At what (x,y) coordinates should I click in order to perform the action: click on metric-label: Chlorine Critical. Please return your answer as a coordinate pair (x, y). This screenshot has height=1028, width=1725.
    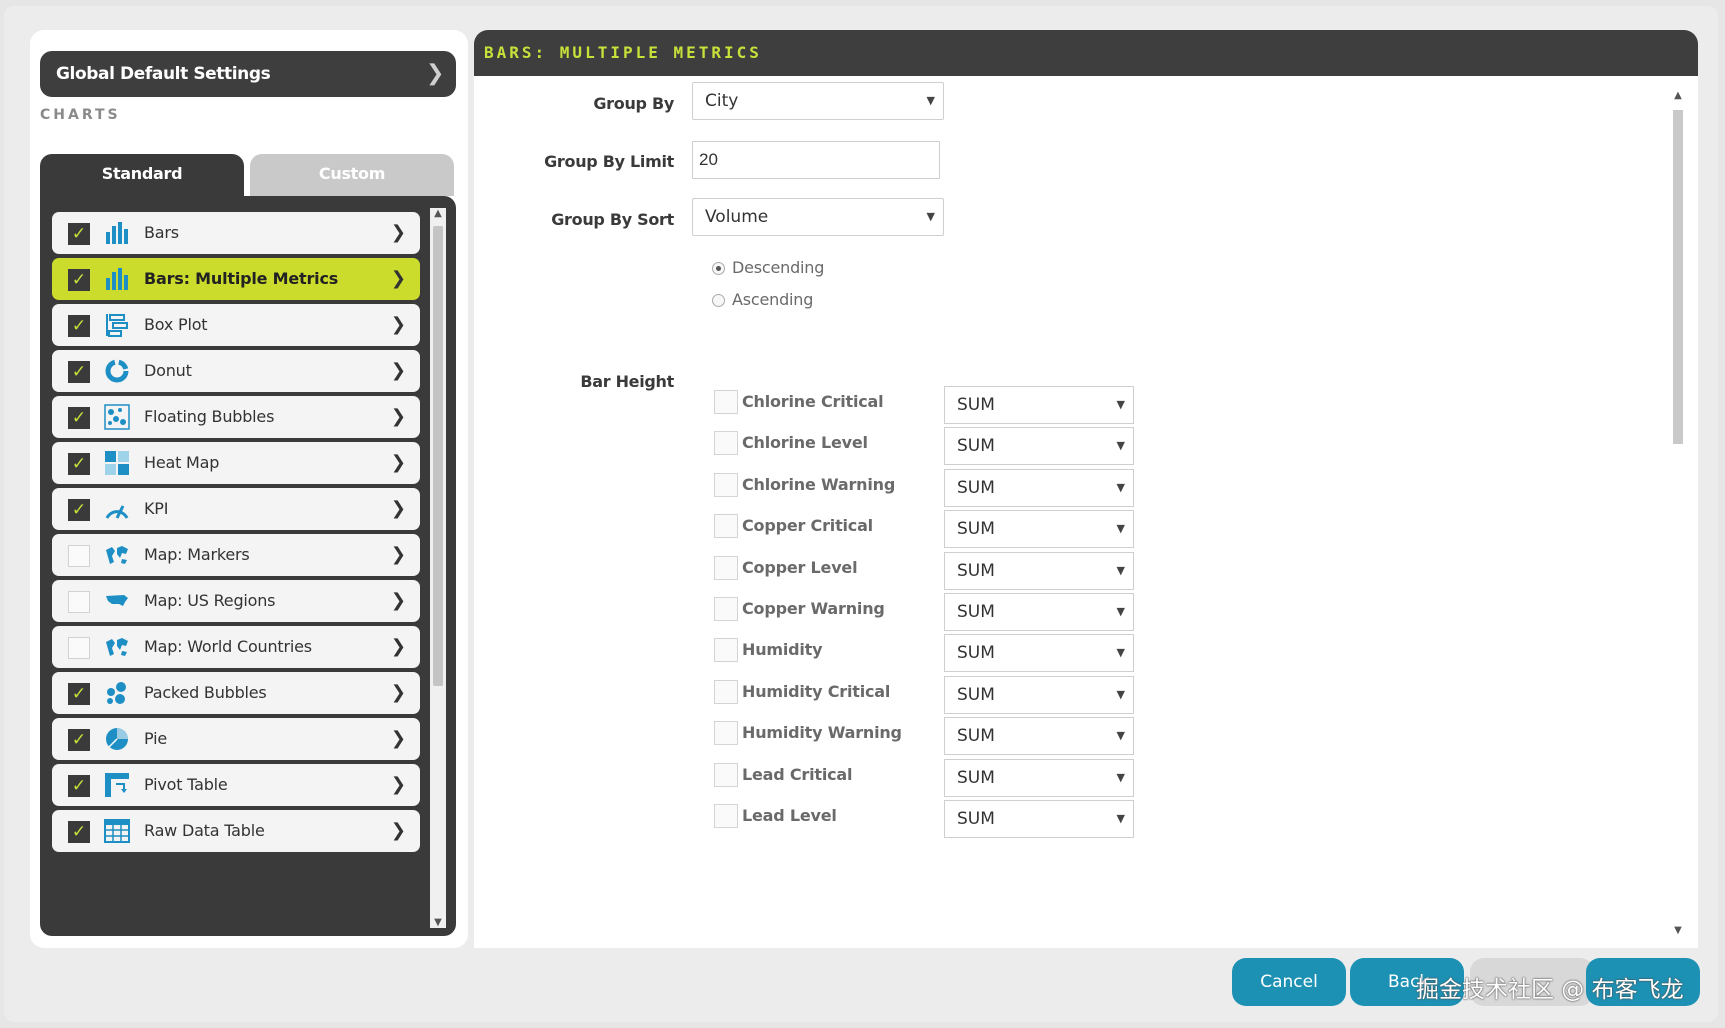
    Looking at the image, I should click on (813, 401).